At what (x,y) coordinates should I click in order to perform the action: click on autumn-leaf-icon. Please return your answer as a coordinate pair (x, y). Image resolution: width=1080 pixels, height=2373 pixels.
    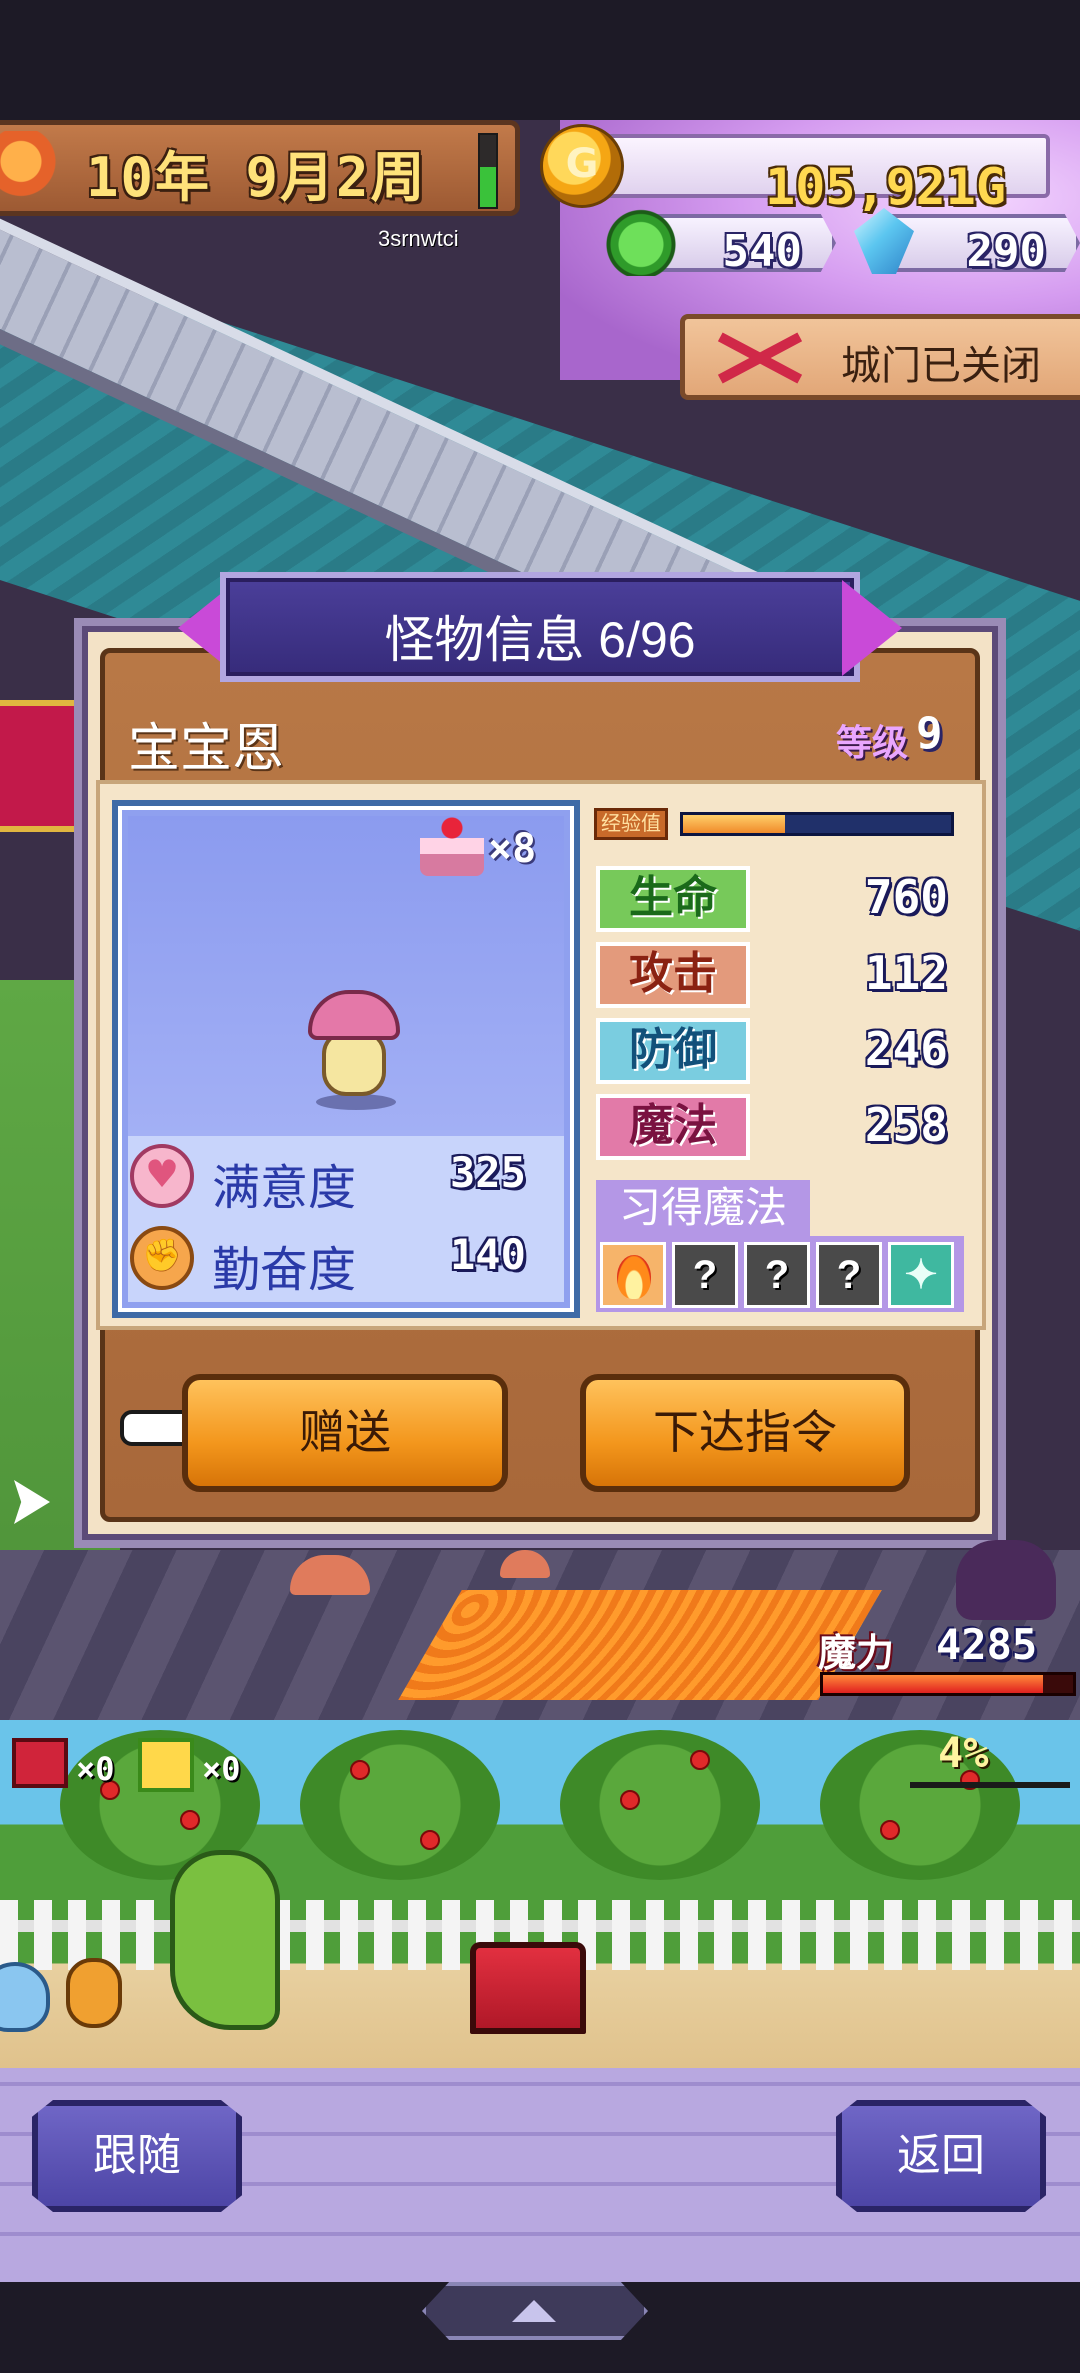
    Looking at the image, I should click on (35, 169).